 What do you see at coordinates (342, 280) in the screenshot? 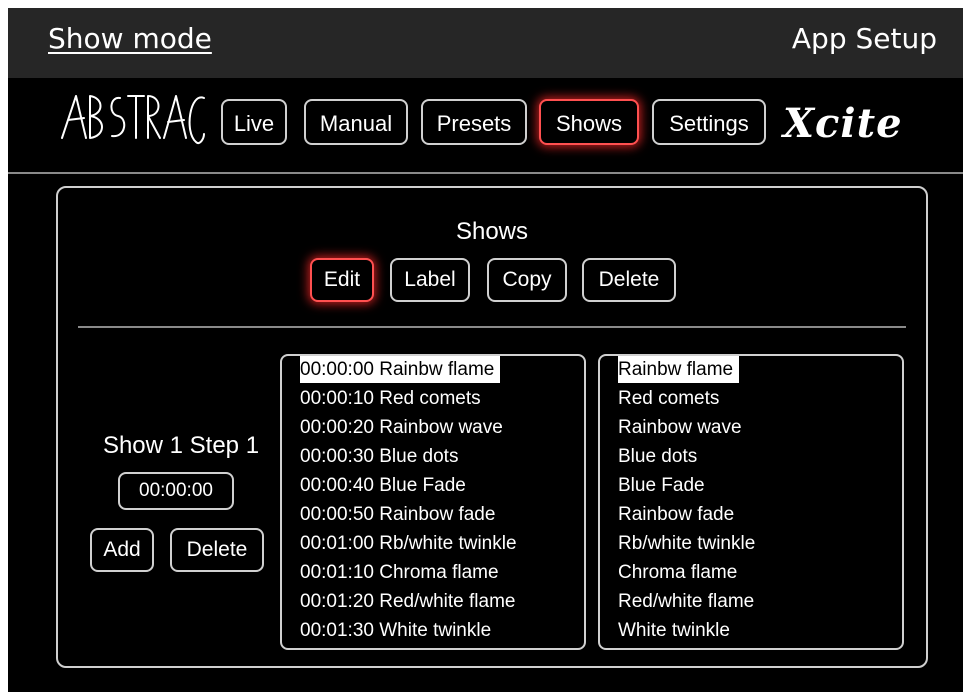
I see `edit-button: Edit` at bounding box center [342, 280].